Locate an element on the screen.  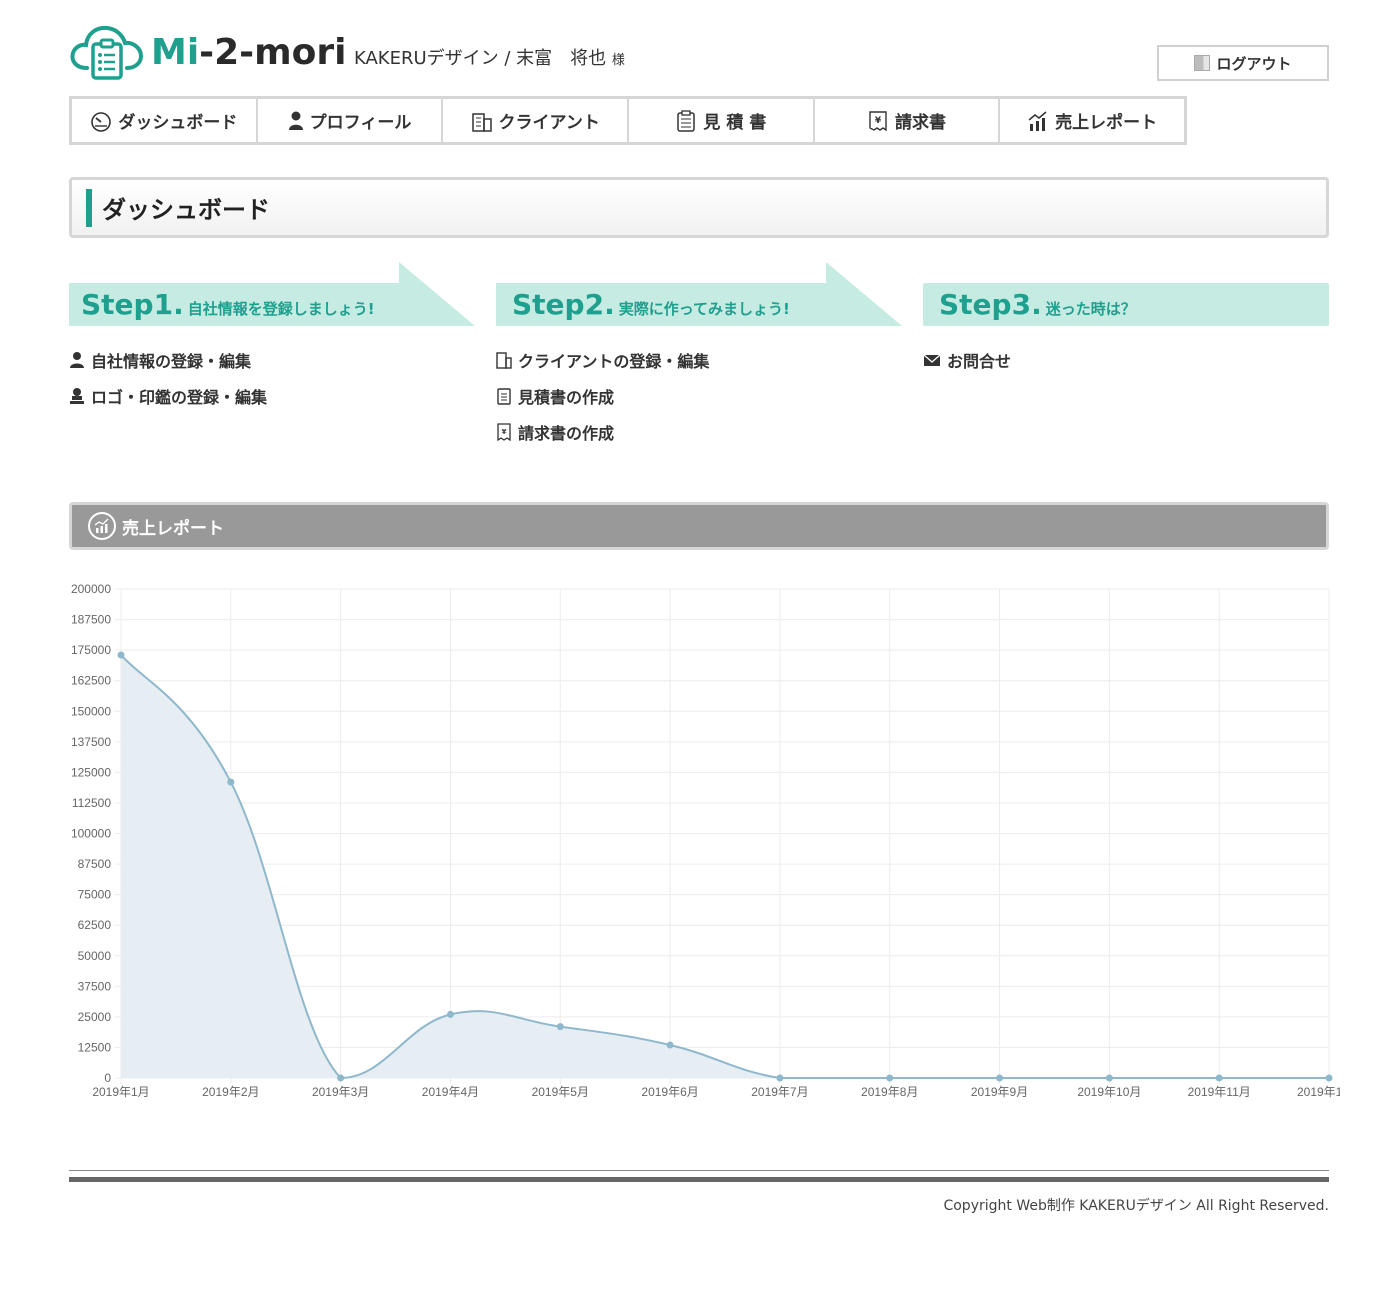
logout-button: ログアウト is located at coordinates (1243, 63).